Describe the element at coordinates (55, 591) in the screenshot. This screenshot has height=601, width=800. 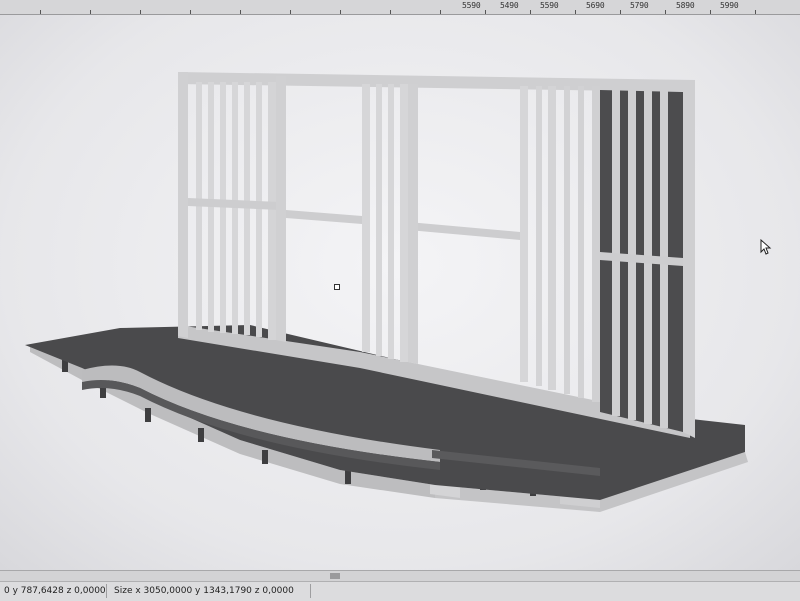
I see `cursor-coordinates: 0 y 787,6428 z 0,0000` at that location.